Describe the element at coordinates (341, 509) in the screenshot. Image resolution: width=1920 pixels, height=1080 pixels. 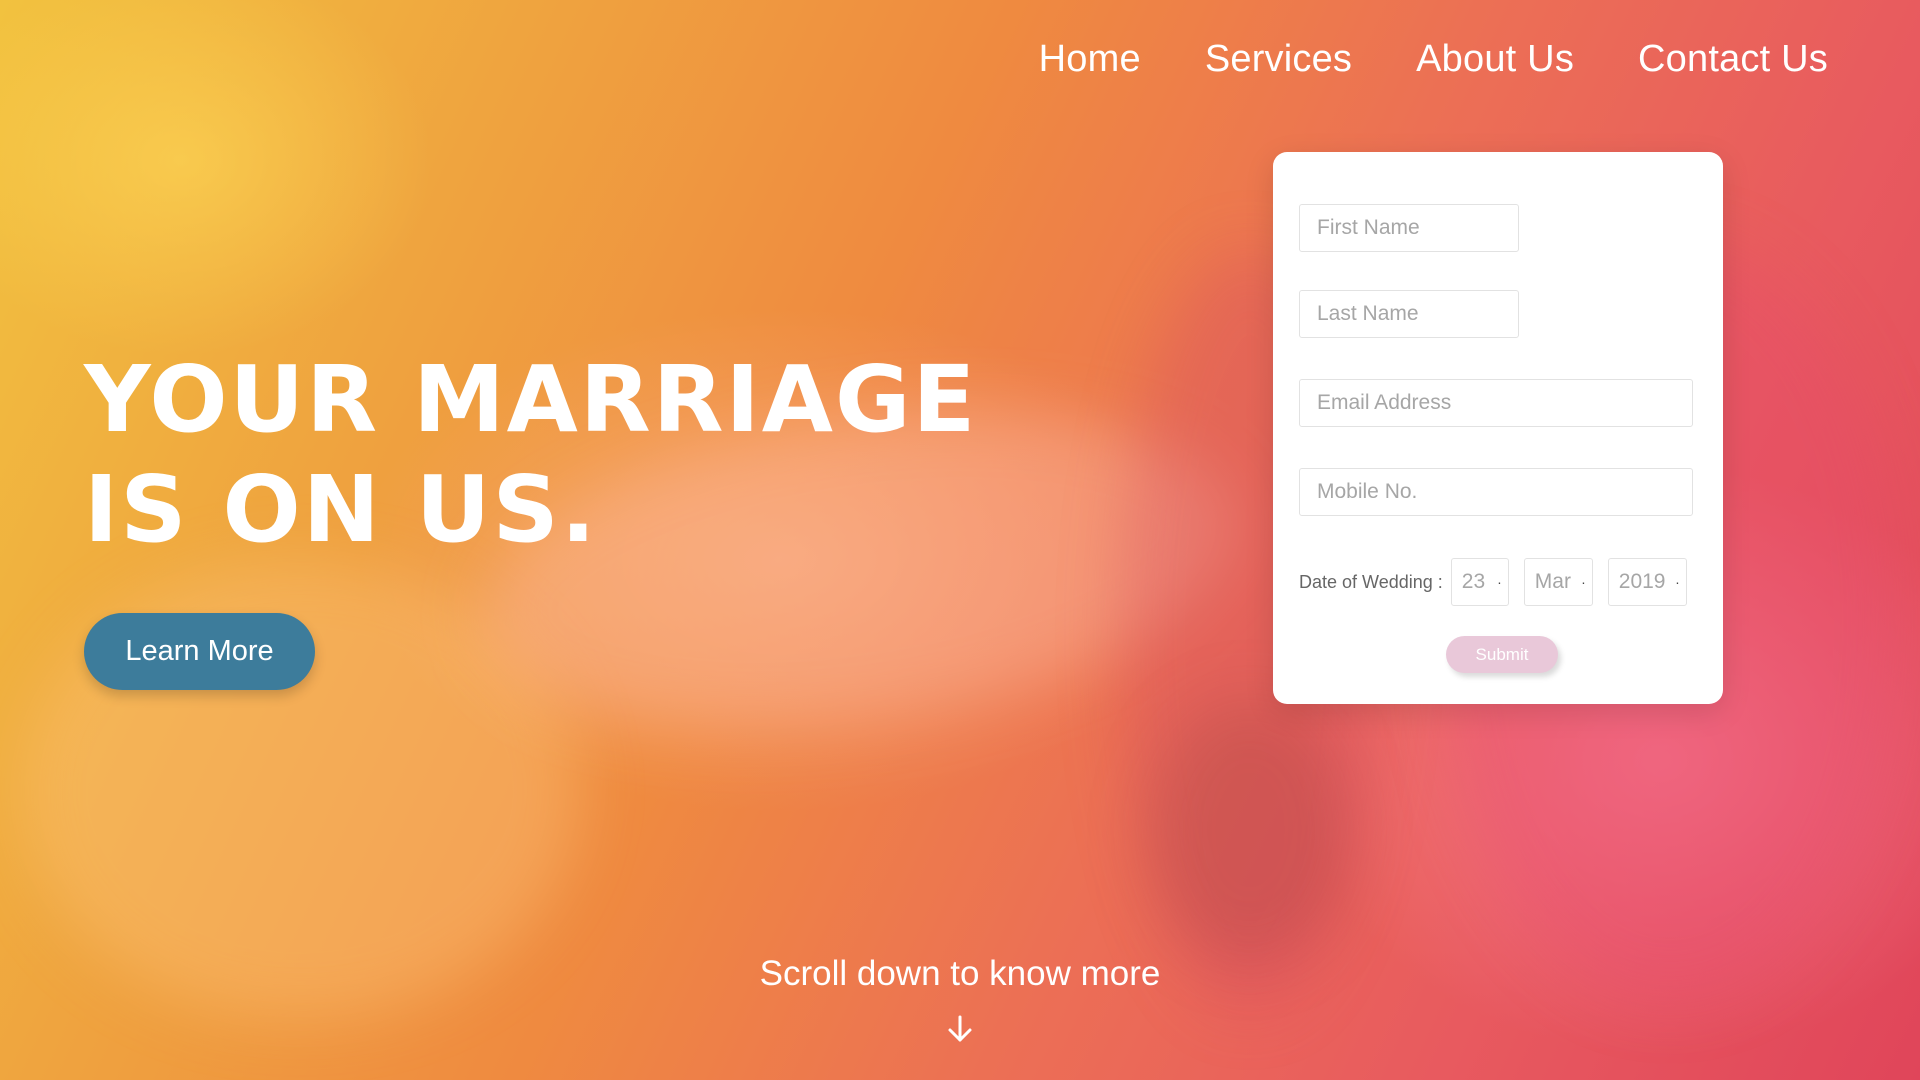
I see `headline-line-2: IS ON US.` at that location.